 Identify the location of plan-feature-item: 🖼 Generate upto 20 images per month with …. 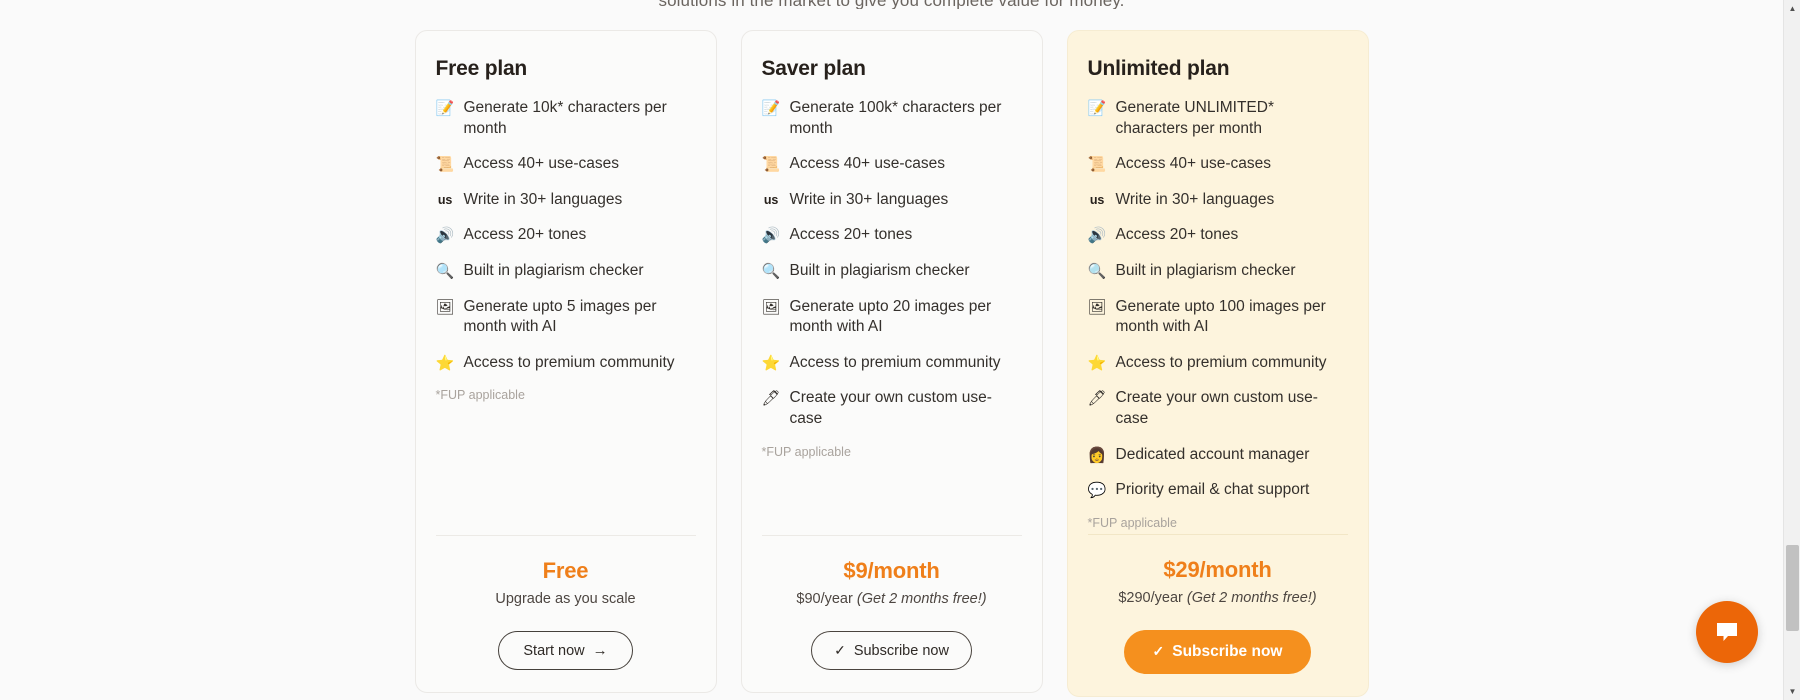
(892, 317).